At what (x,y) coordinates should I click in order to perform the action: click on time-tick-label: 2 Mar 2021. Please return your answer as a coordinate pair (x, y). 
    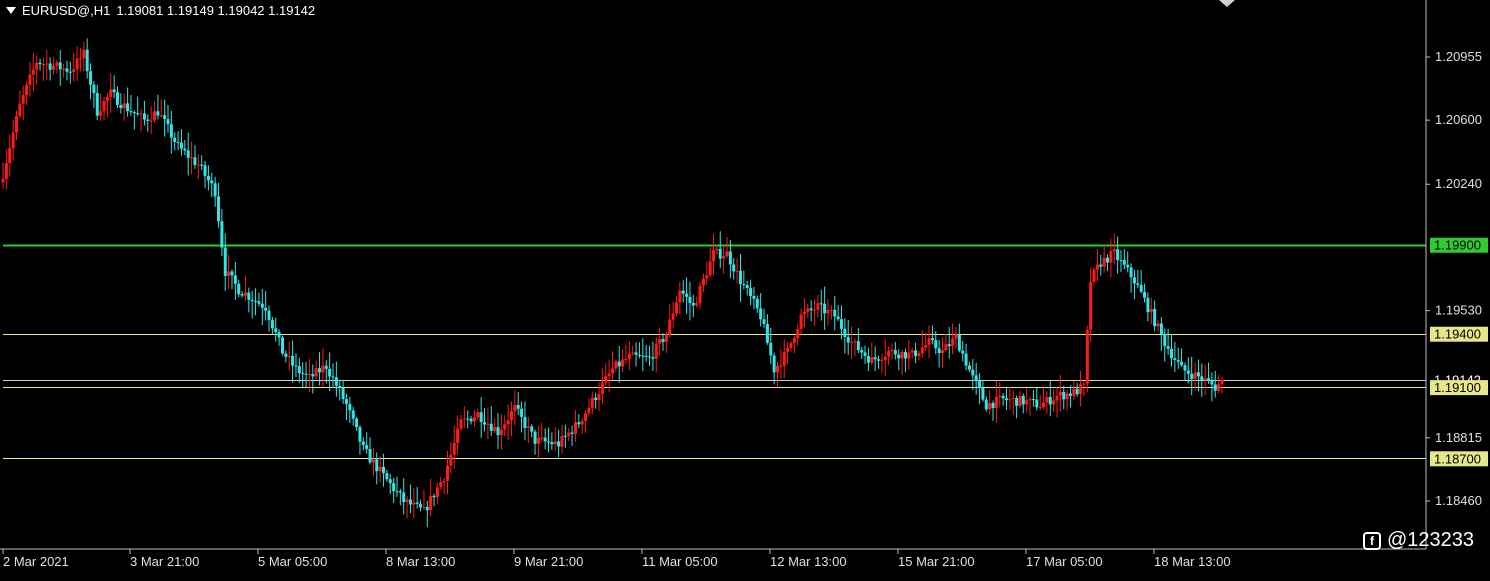
    Looking at the image, I should click on (36, 561).